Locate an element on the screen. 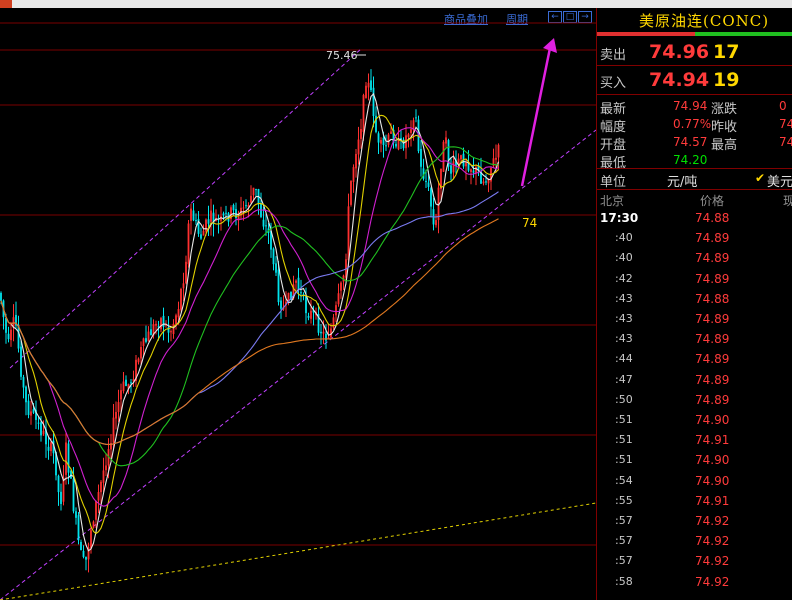  tick-time: :44 is located at coordinates (624, 359).